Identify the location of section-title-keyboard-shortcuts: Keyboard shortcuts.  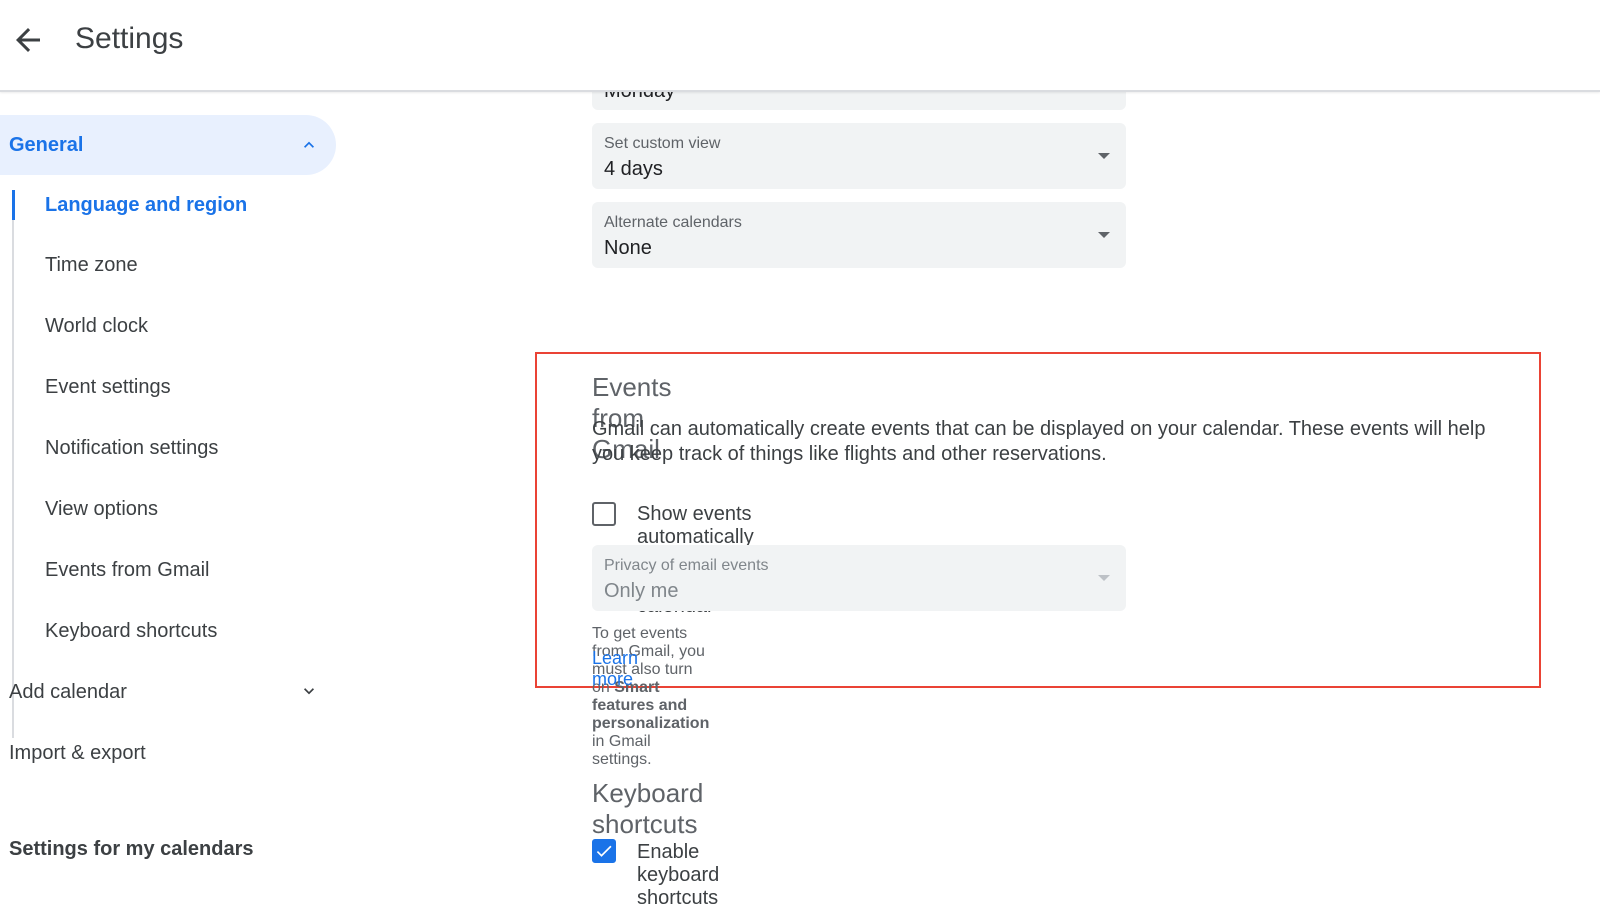
(648, 808).